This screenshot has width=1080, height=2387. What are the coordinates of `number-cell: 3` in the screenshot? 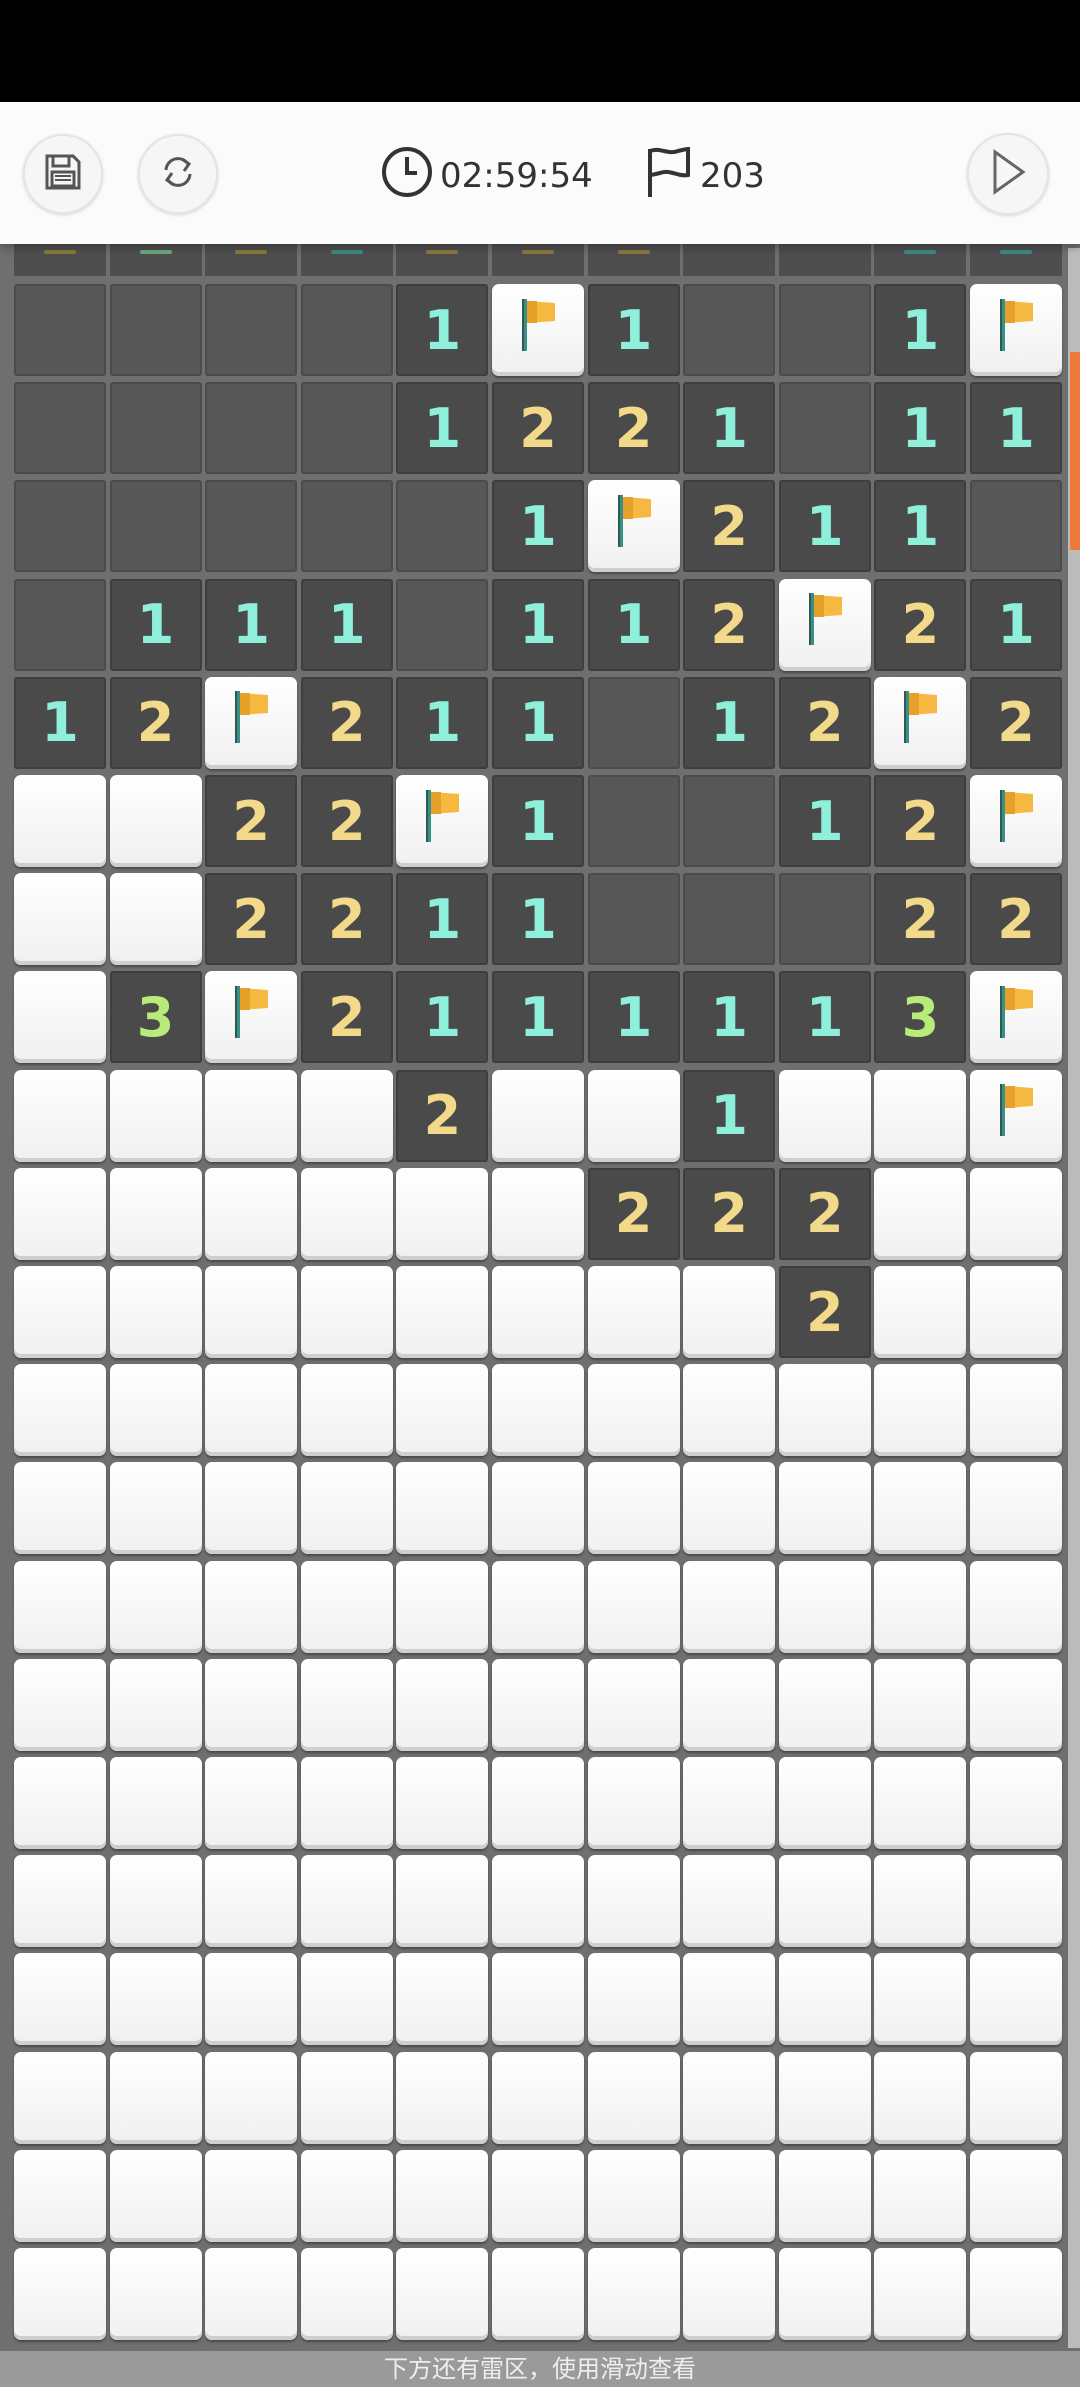 It's located at (920, 1017).